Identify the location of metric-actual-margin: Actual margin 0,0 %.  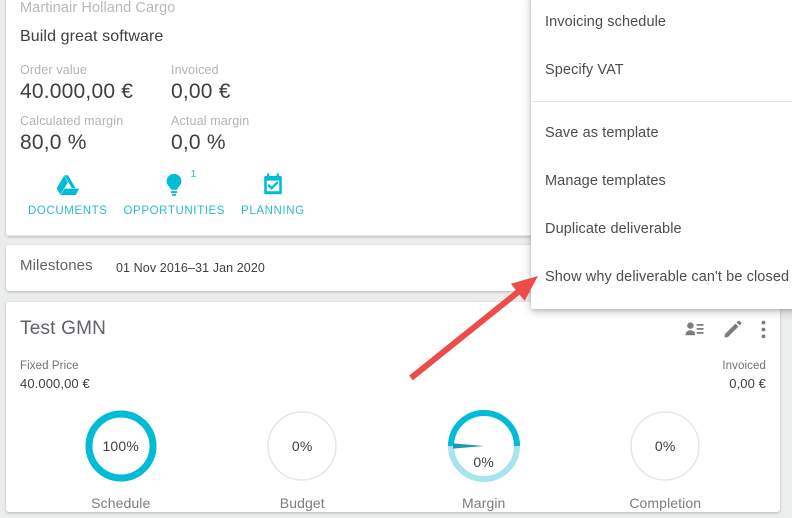
(210, 135).